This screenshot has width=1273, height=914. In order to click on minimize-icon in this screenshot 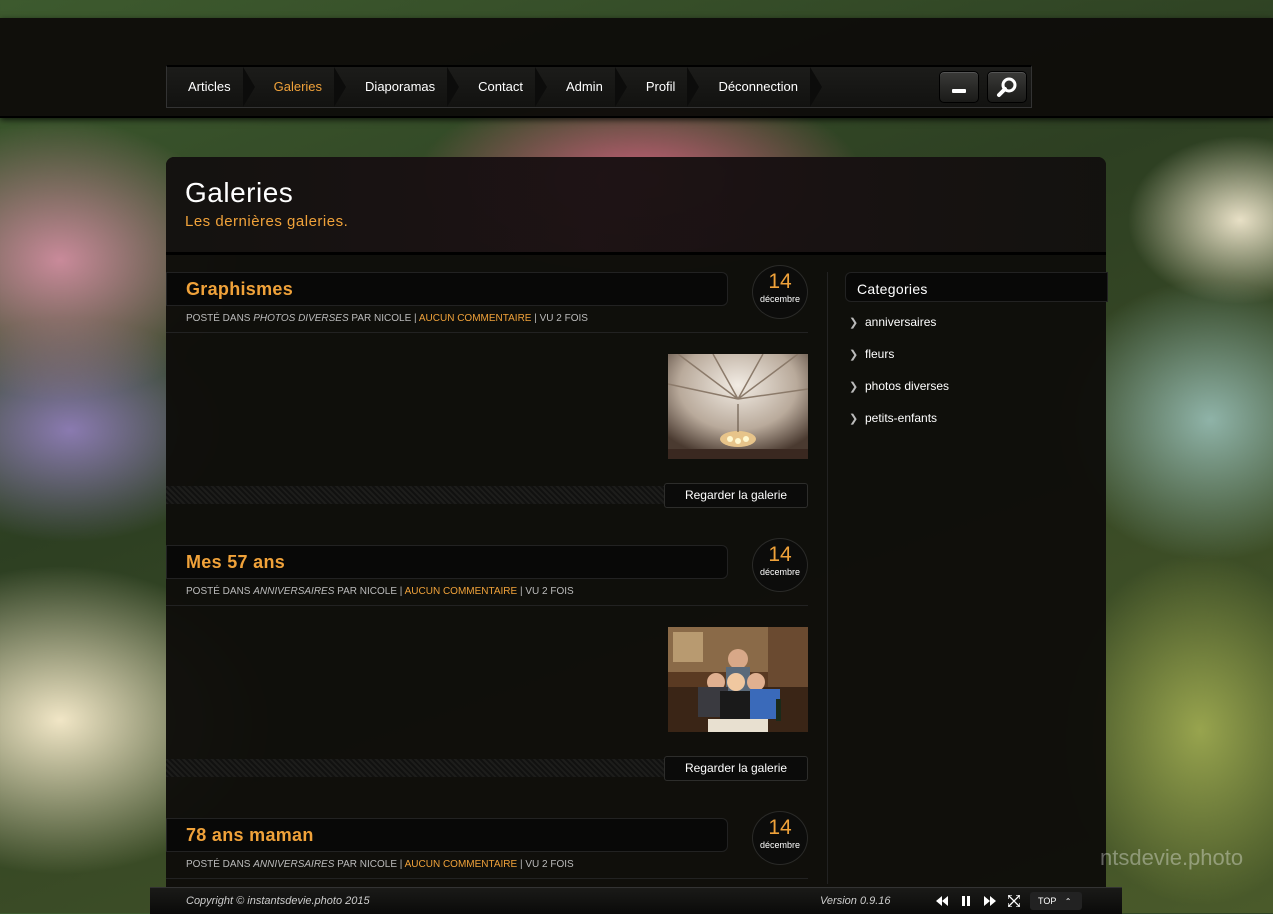, I will do `click(959, 91)`.